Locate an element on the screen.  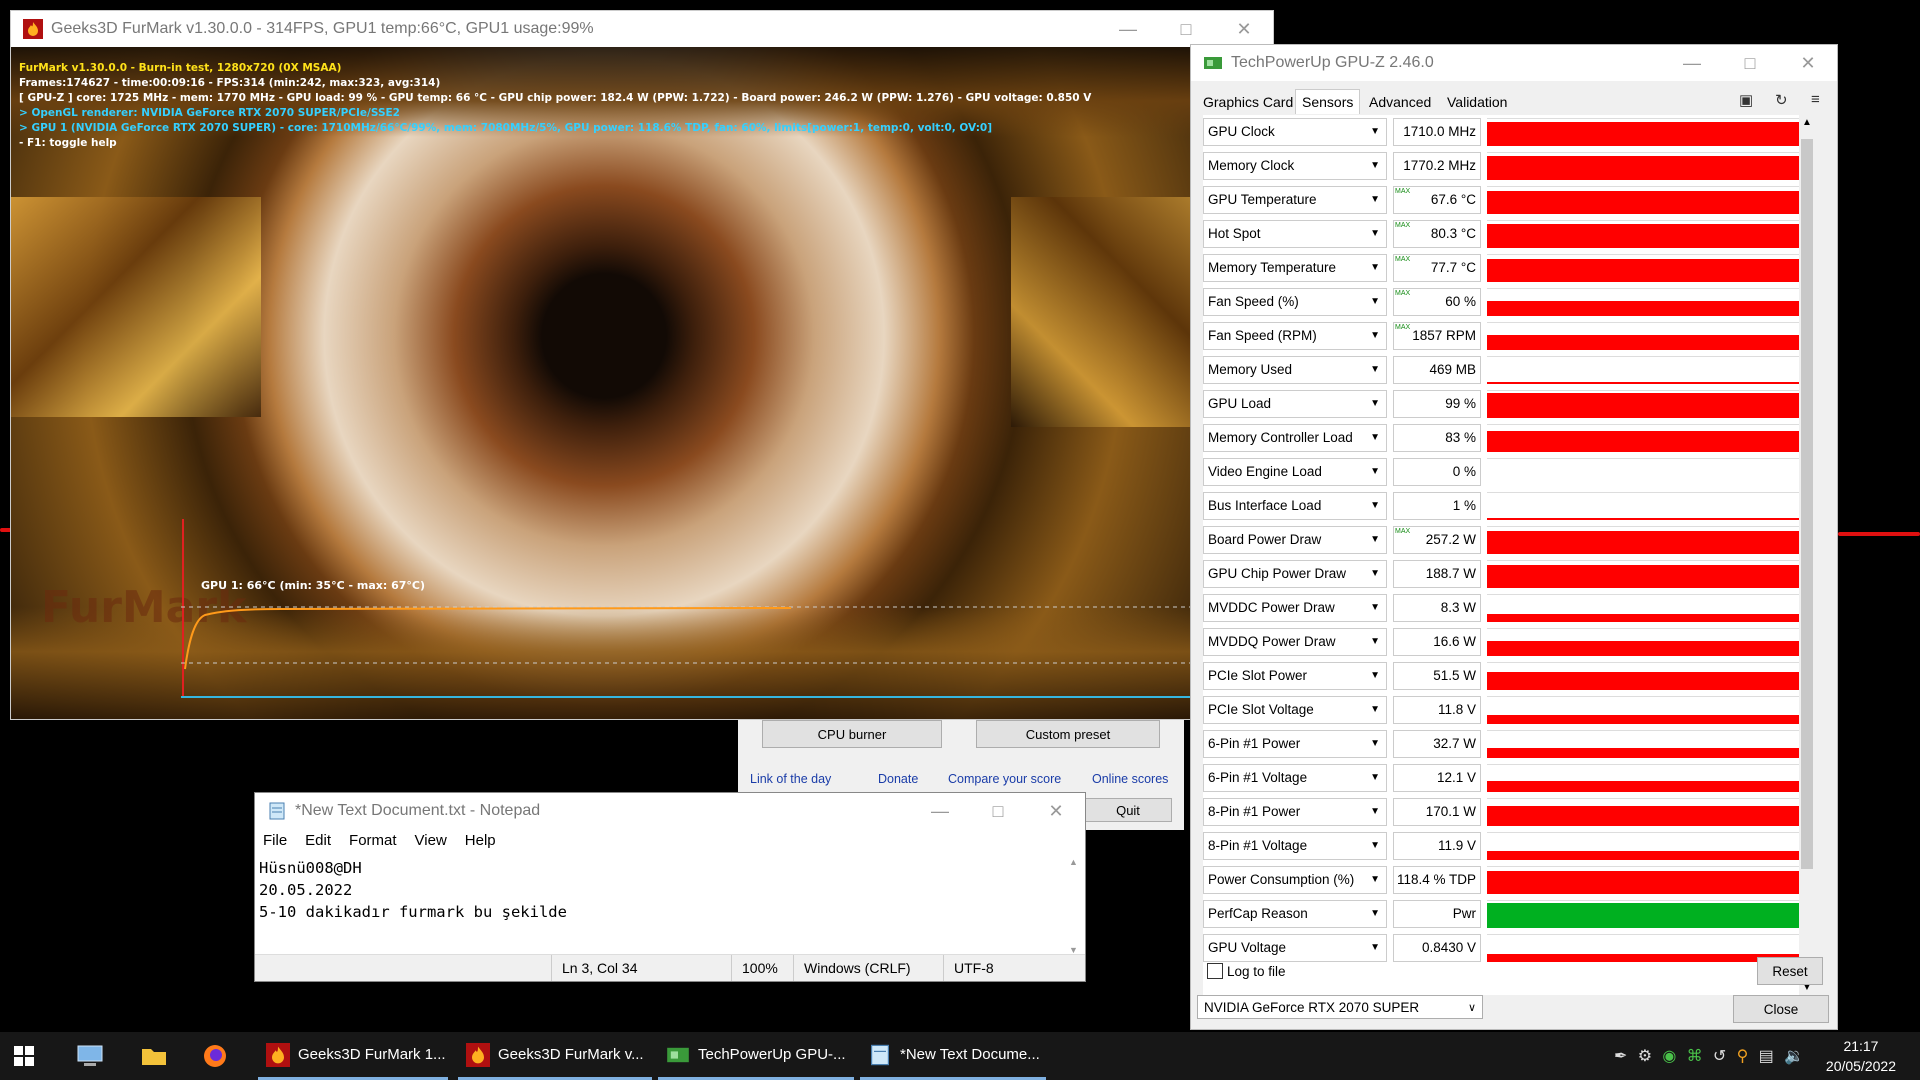
sensor-row: Bus Interface Load ▼ 1 % is located at coordinates (1501, 506).